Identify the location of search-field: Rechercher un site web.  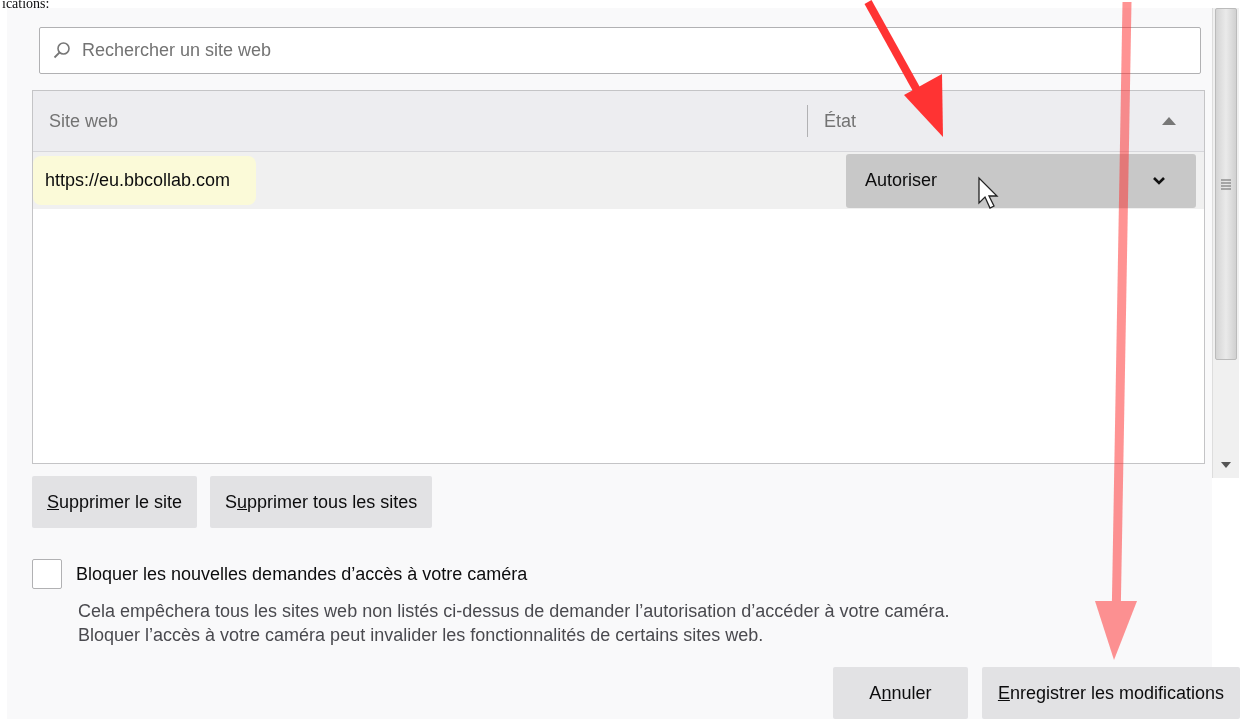
(620, 50).